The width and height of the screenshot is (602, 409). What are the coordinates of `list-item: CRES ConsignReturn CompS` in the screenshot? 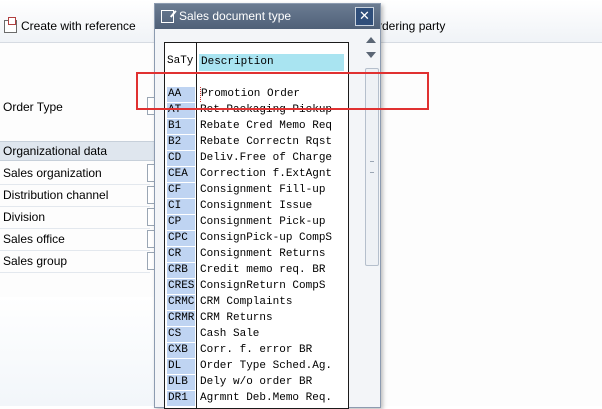 It's located at (256, 287).